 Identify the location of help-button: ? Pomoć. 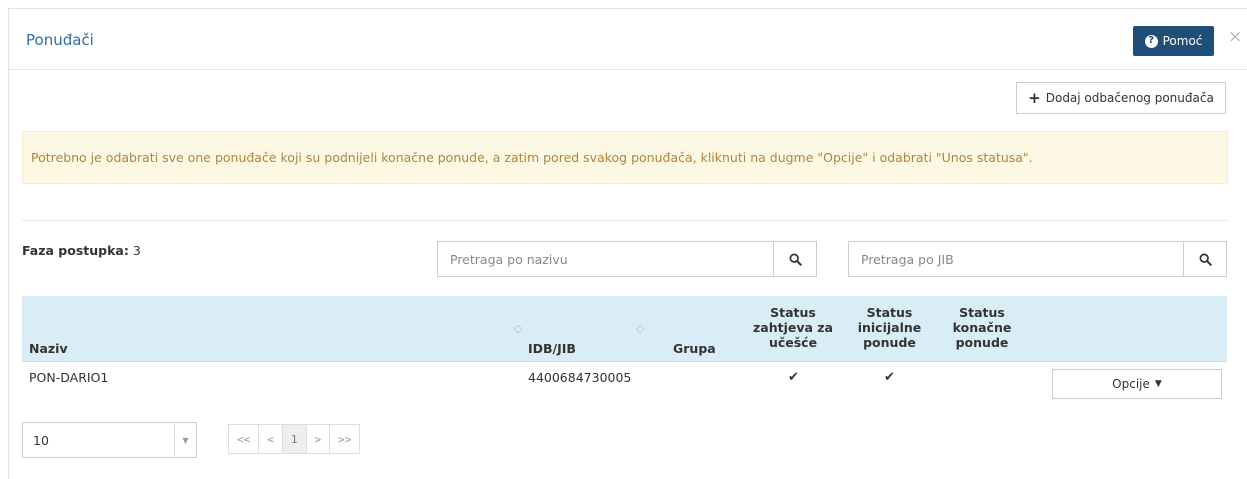
(1173, 41).